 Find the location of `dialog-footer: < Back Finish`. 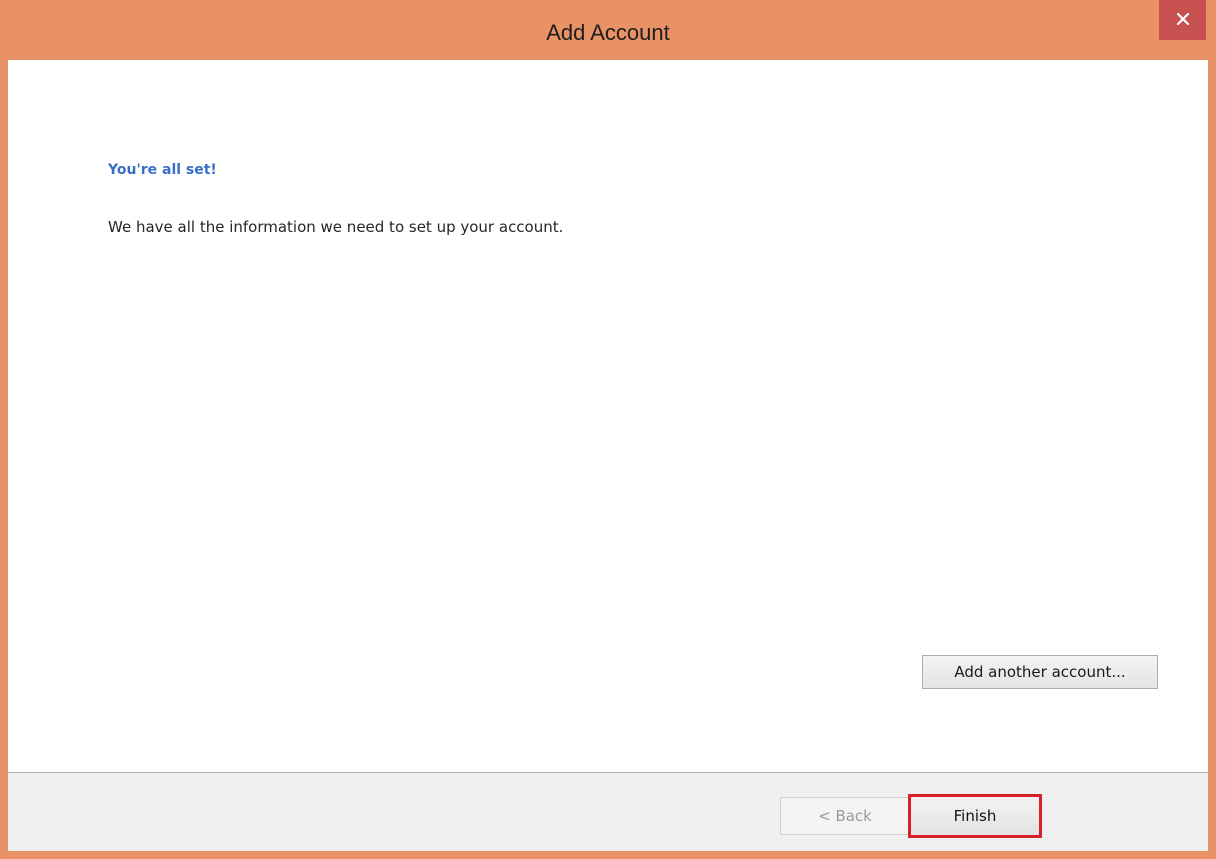

dialog-footer: < Back Finish is located at coordinates (608, 811).